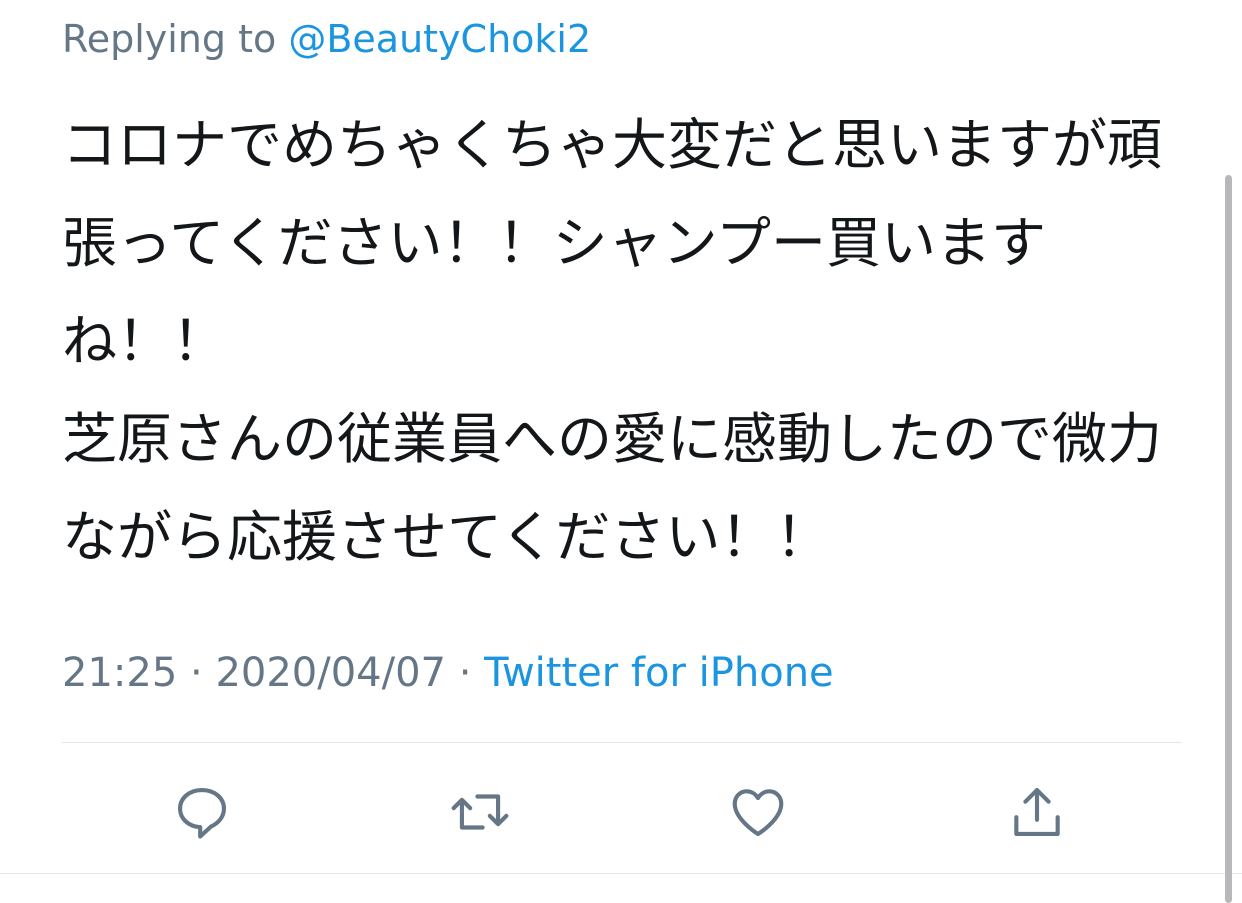  I want to click on retweet-icon, so click(480, 812).